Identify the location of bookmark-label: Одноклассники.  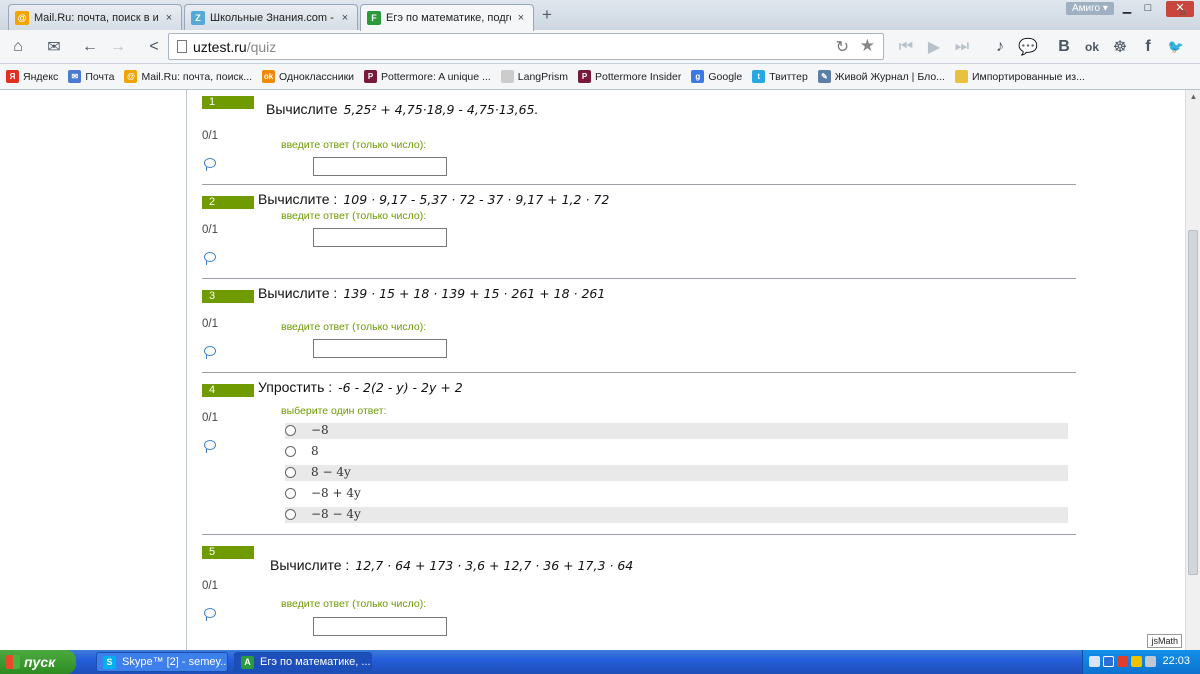
(317, 76).